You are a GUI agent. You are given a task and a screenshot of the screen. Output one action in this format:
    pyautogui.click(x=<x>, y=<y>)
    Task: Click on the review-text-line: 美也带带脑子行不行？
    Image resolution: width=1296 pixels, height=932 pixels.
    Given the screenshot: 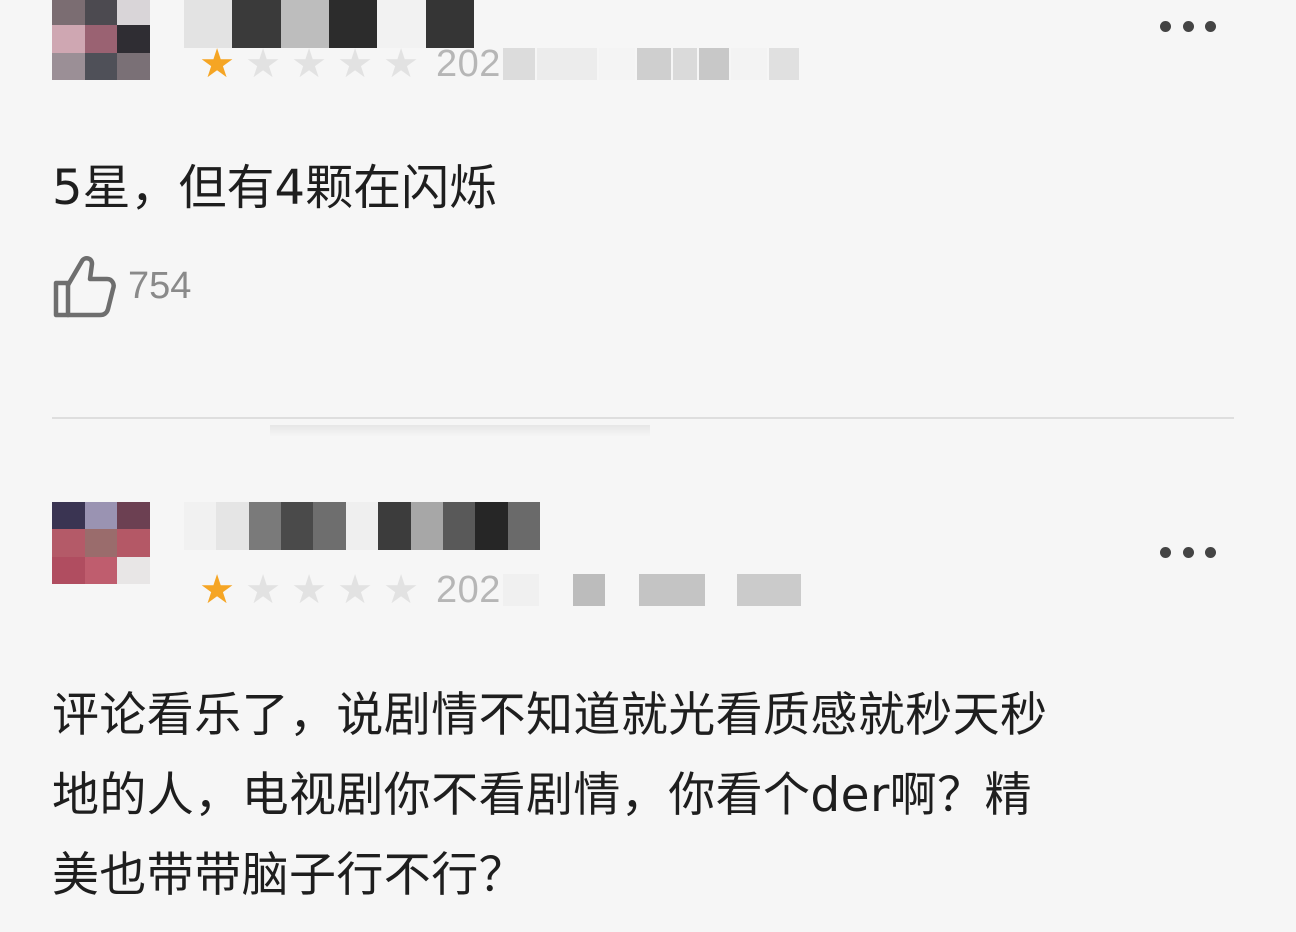 What is the action you would take?
    pyautogui.click(x=289, y=875)
    